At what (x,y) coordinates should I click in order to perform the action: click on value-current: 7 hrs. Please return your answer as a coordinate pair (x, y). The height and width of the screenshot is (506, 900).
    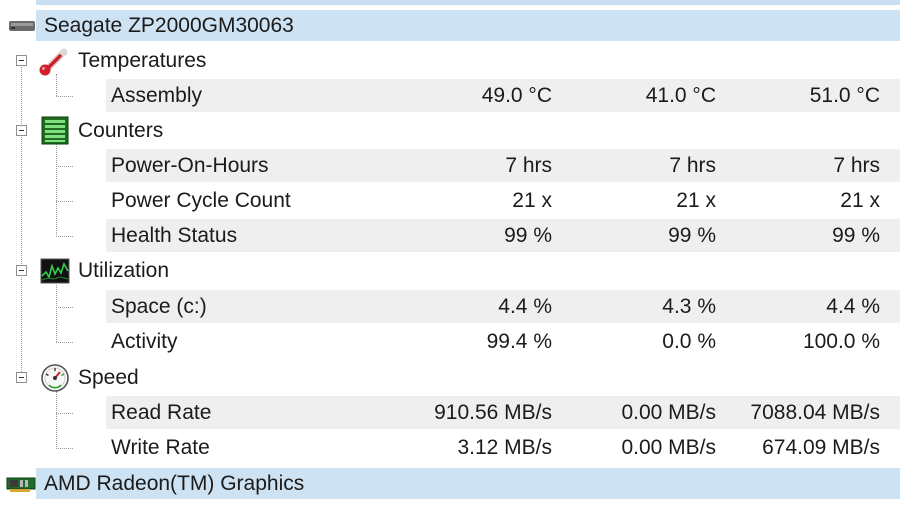
    Looking at the image, I should click on (528, 165).